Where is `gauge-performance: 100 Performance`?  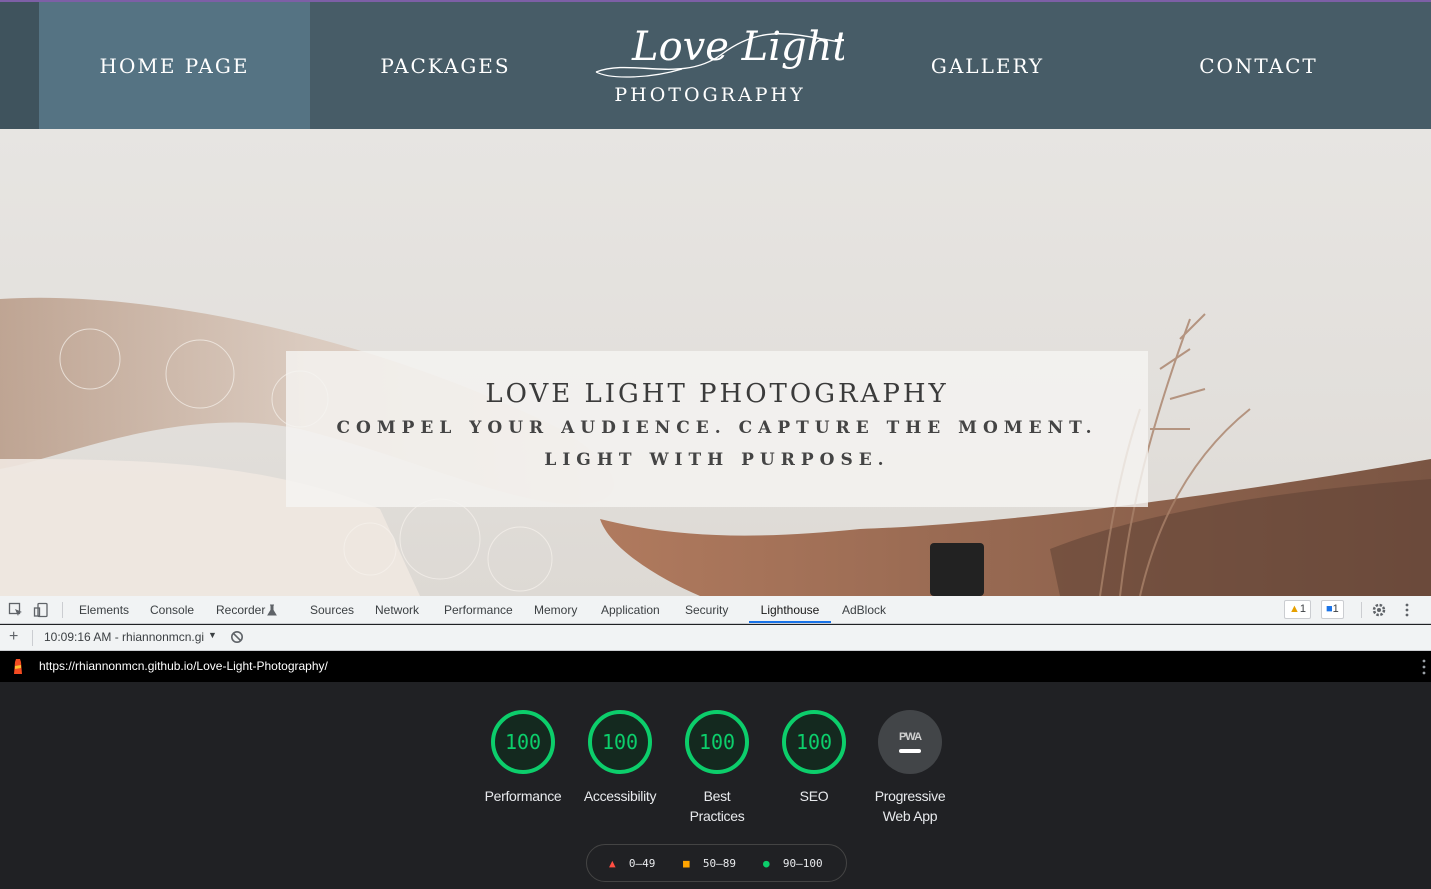 gauge-performance: 100 Performance is located at coordinates (523, 758).